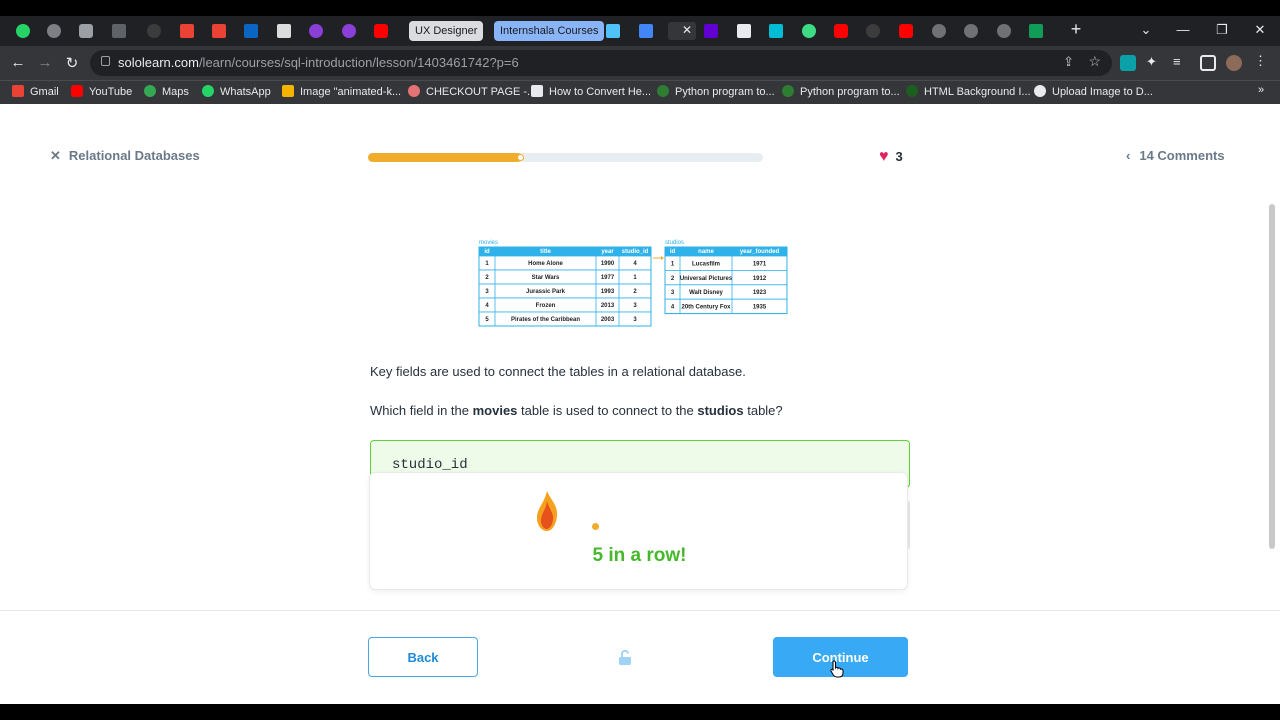 Image resolution: width=1280 pixels, height=720 pixels. I want to click on tab-search-icon: ⌄, so click(1146, 30).